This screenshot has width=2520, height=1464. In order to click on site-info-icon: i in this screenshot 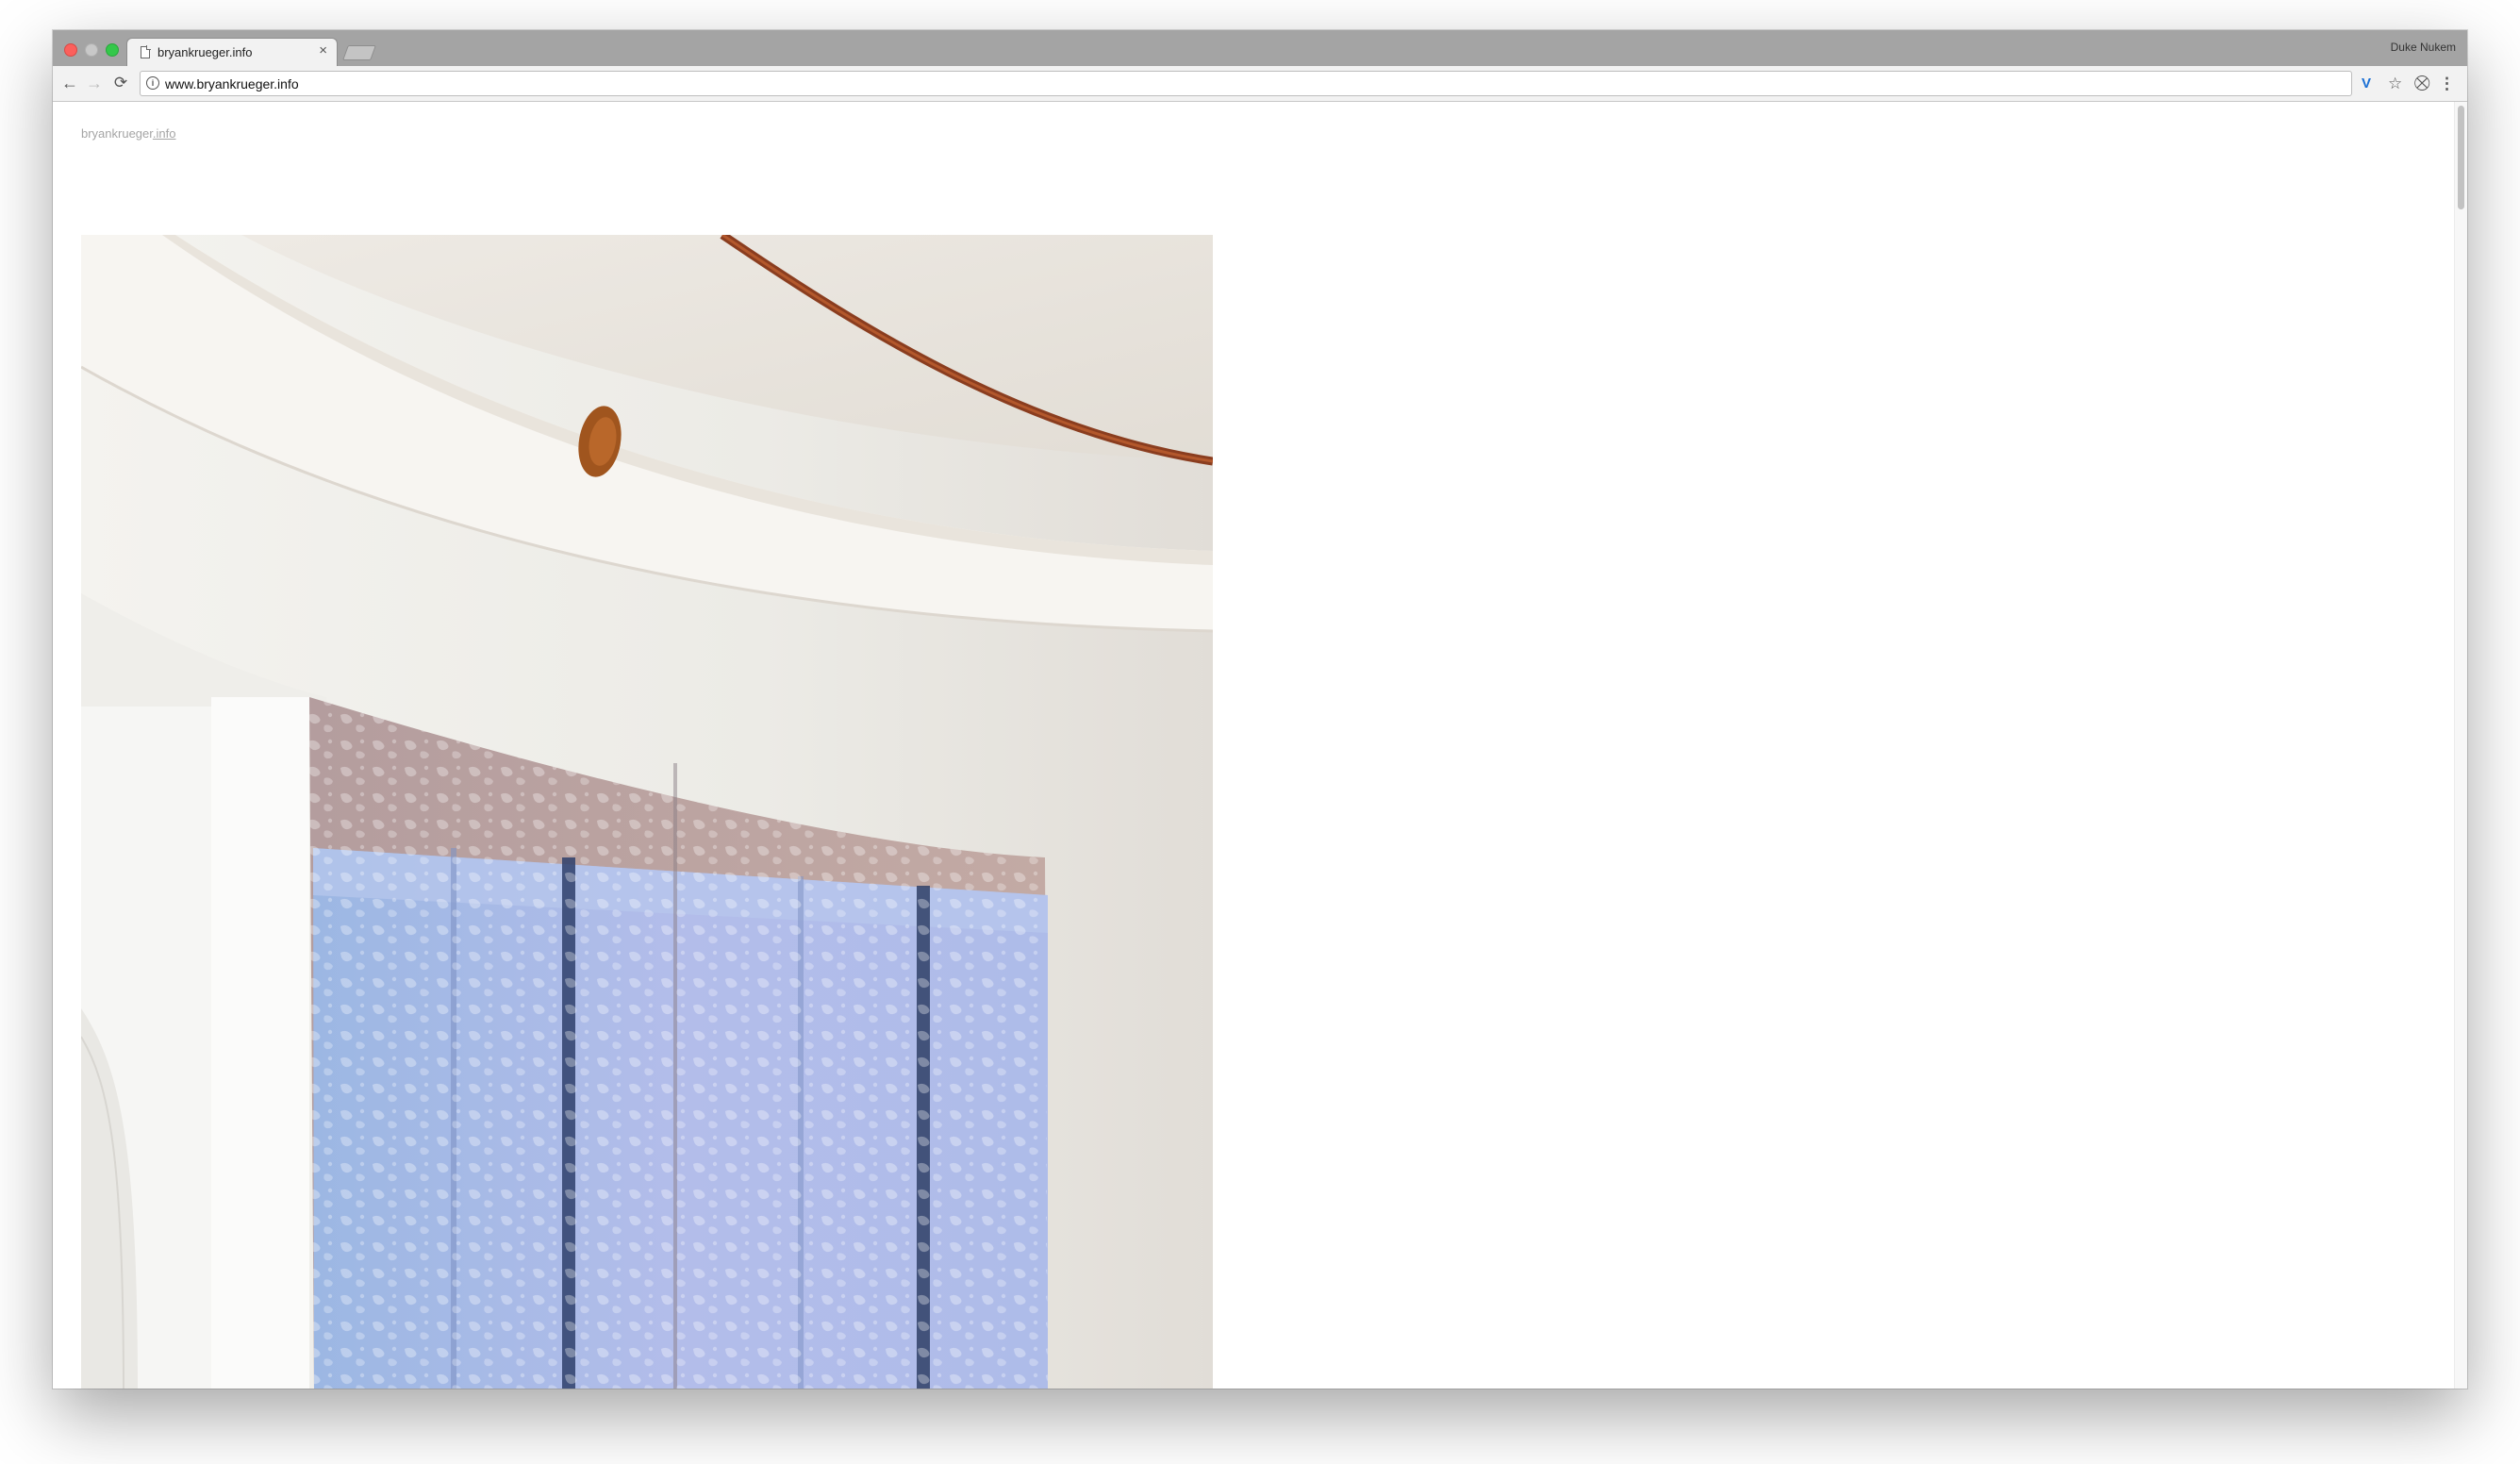, I will do `click(153, 83)`.